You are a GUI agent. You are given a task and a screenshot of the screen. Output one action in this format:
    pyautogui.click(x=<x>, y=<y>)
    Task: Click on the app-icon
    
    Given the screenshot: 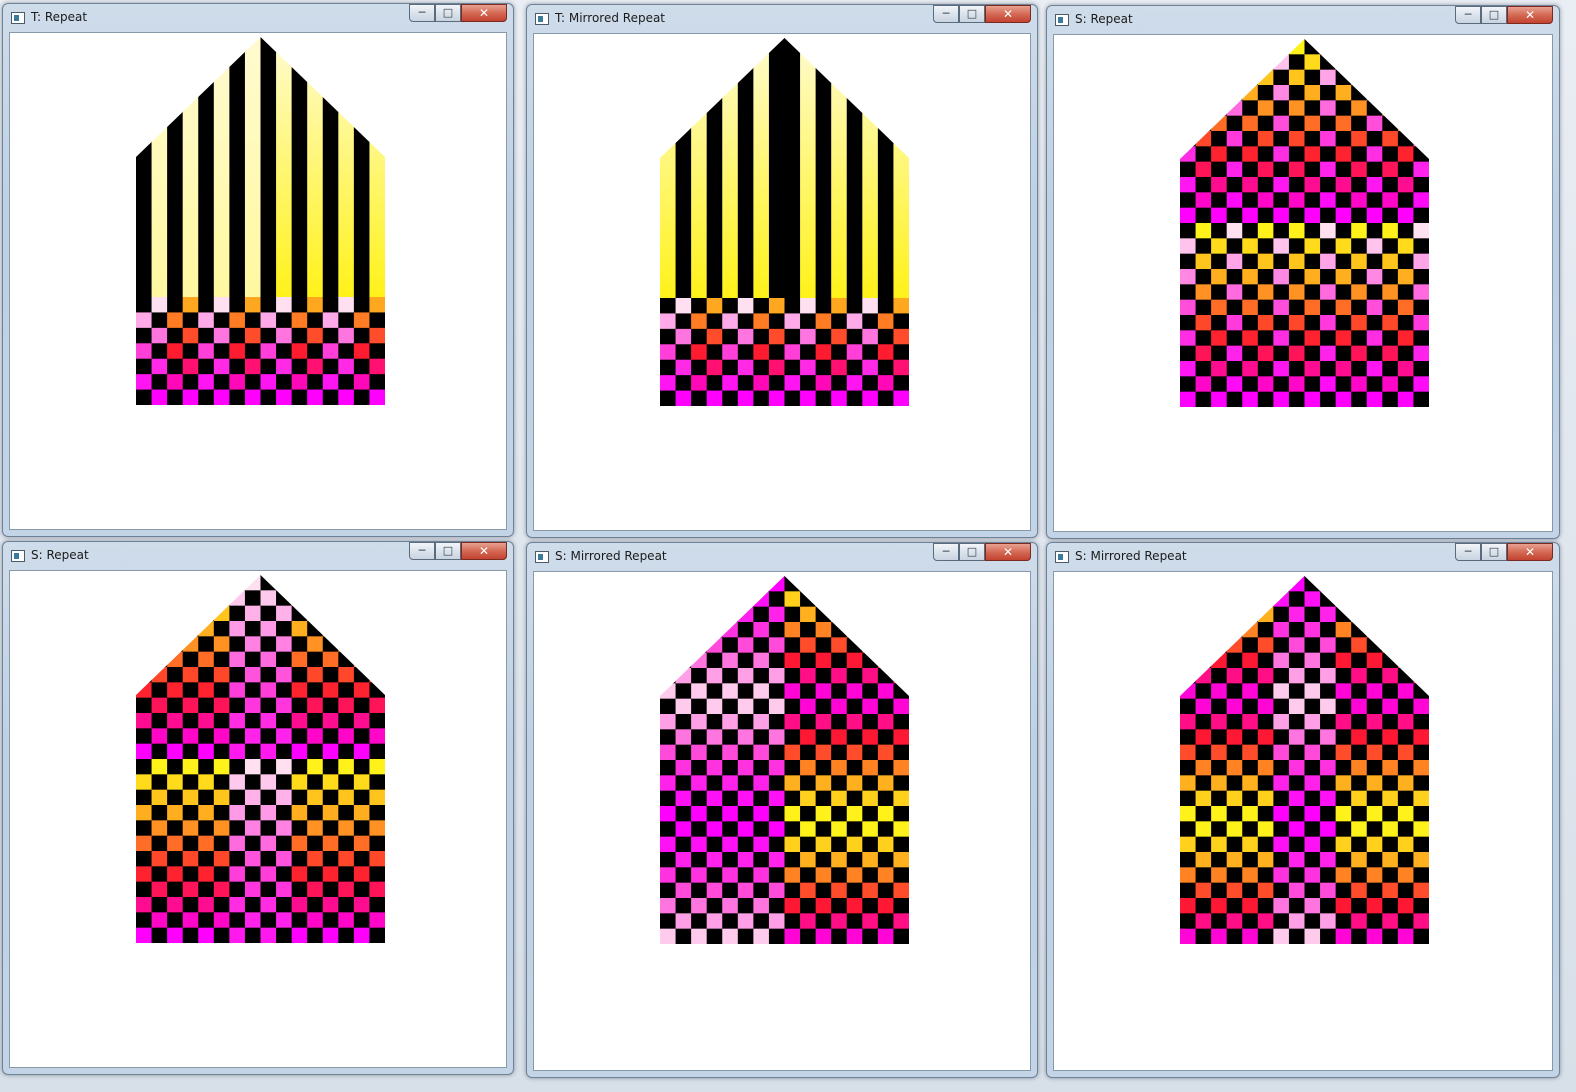 What is the action you would take?
    pyautogui.click(x=542, y=557)
    